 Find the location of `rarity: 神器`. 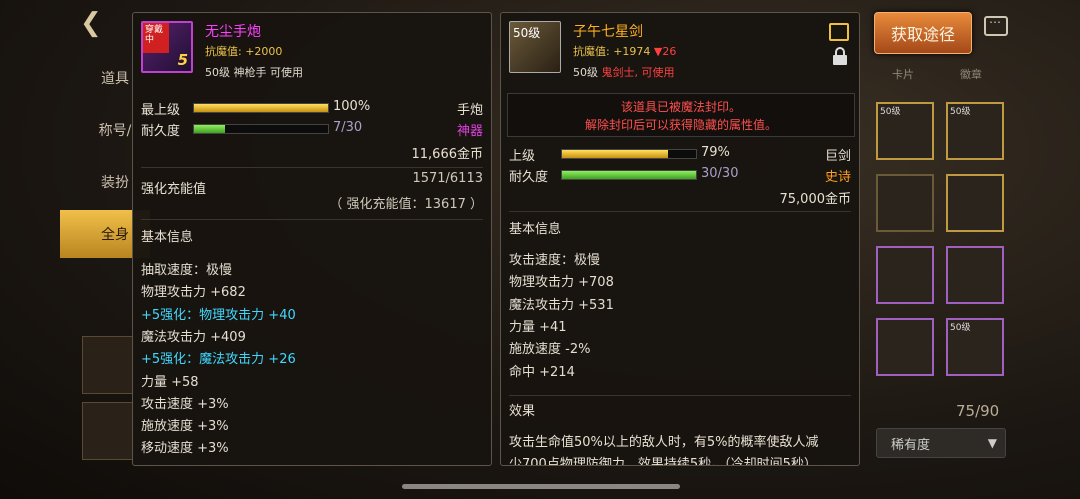

rarity: 神器 is located at coordinates (469, 131).